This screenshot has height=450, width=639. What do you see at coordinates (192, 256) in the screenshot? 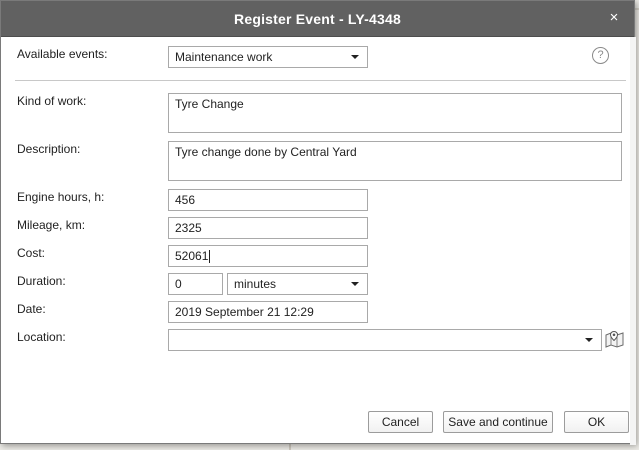
I see `cost-value: 52061` at bounding box center [192, 256].